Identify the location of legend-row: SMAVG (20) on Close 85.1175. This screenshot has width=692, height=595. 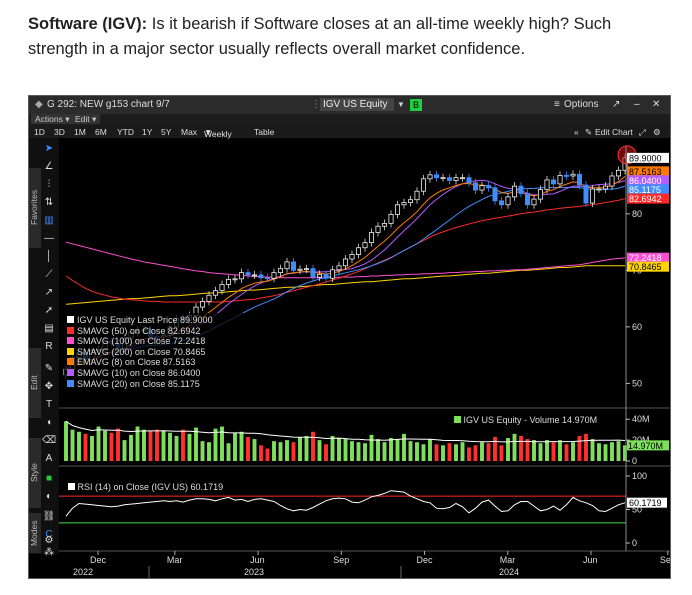
(157, 384).